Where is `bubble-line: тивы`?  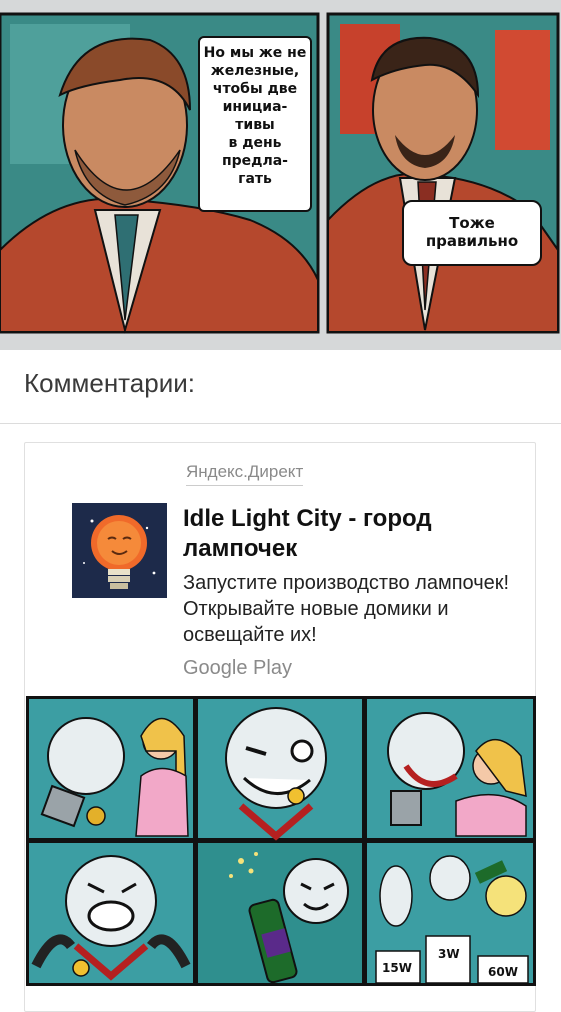 bubble-line: тивы is located at coordinates (255, 125).